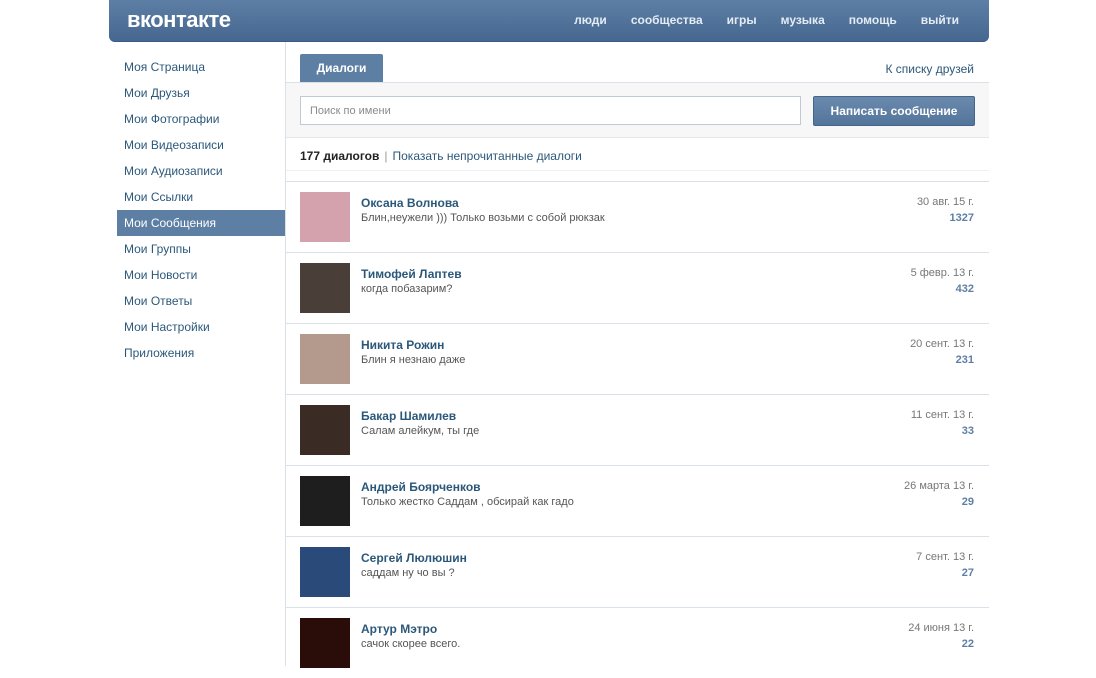 The height and width of the screenshot is (678, 1096). Describe the element at coordinates (201, 145) in the screenshot. I see `sidebar-item: Мои Видеозаписи` at that location.